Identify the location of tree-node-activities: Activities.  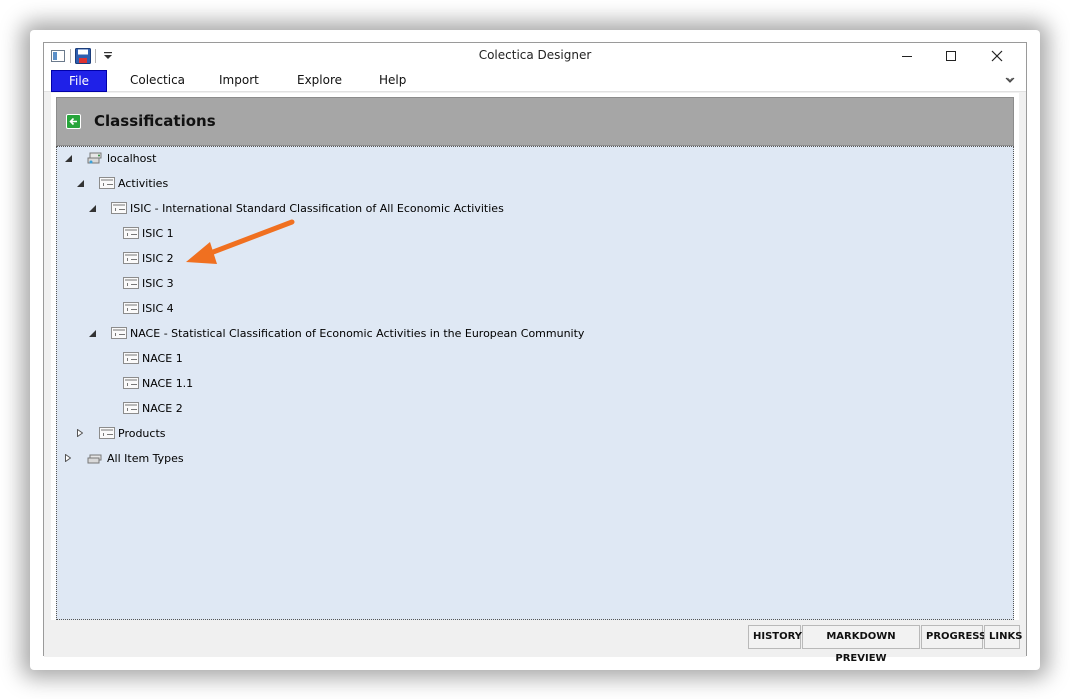
(121, 183).